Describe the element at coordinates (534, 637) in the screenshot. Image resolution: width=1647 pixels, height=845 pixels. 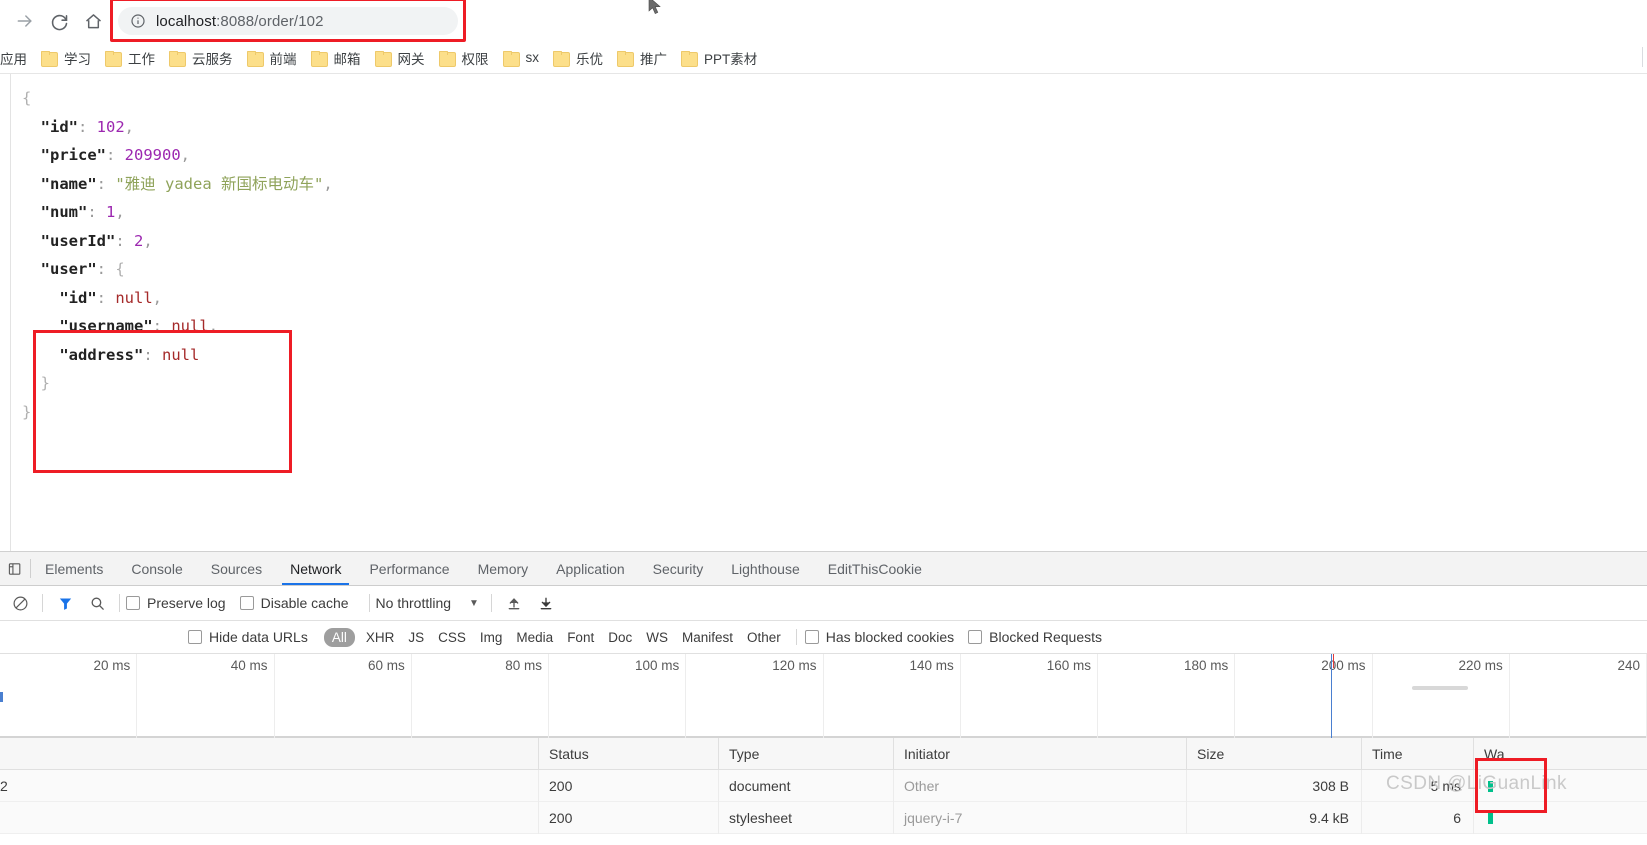
I see `filter-type-media: Media` at that location.